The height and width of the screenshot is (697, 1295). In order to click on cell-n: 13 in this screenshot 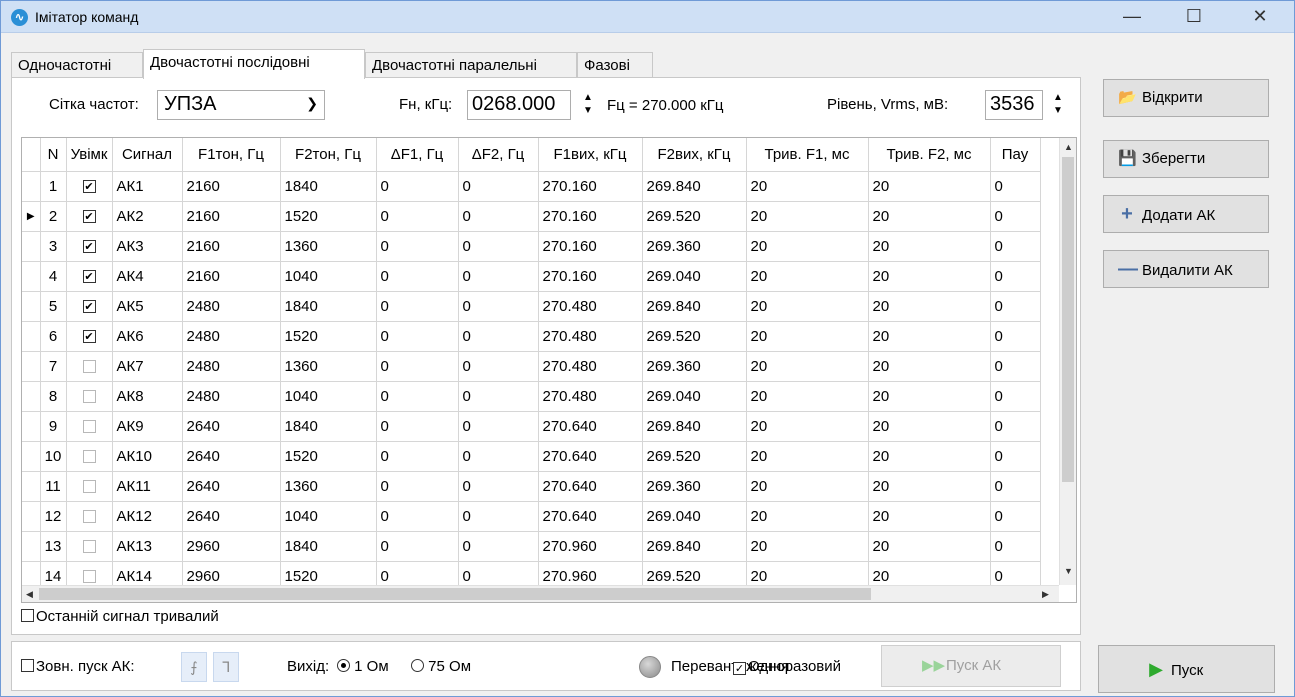, I will do `click(53, 546)`.